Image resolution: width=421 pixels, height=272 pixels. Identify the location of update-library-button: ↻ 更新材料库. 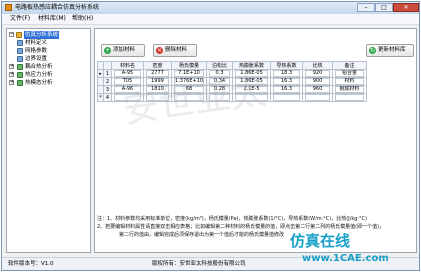
(390, 50).